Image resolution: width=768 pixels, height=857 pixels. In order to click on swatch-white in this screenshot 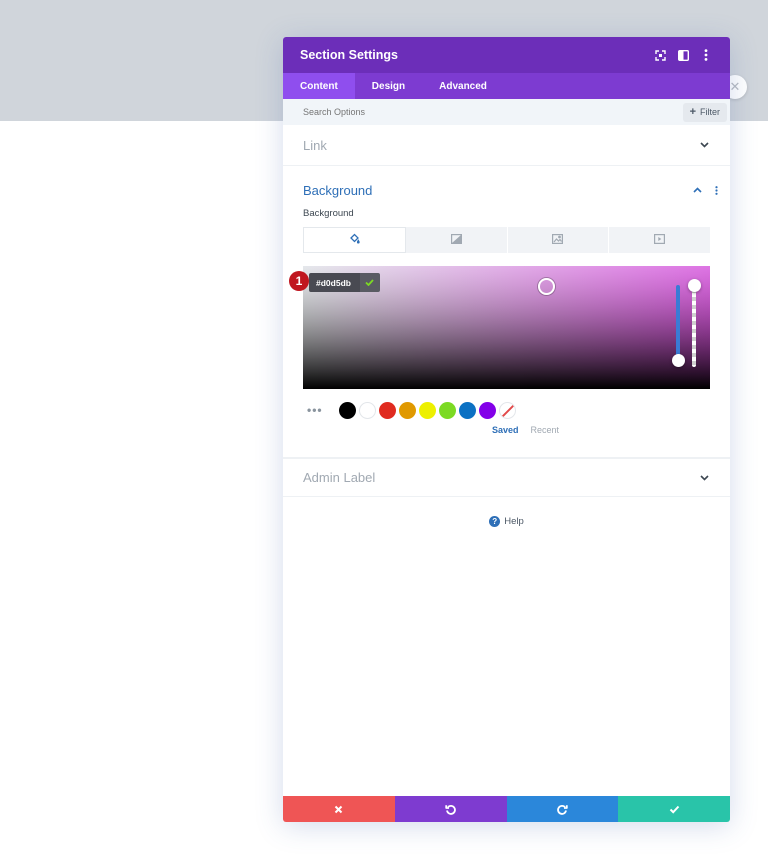, I will do `click(367, 410)`.